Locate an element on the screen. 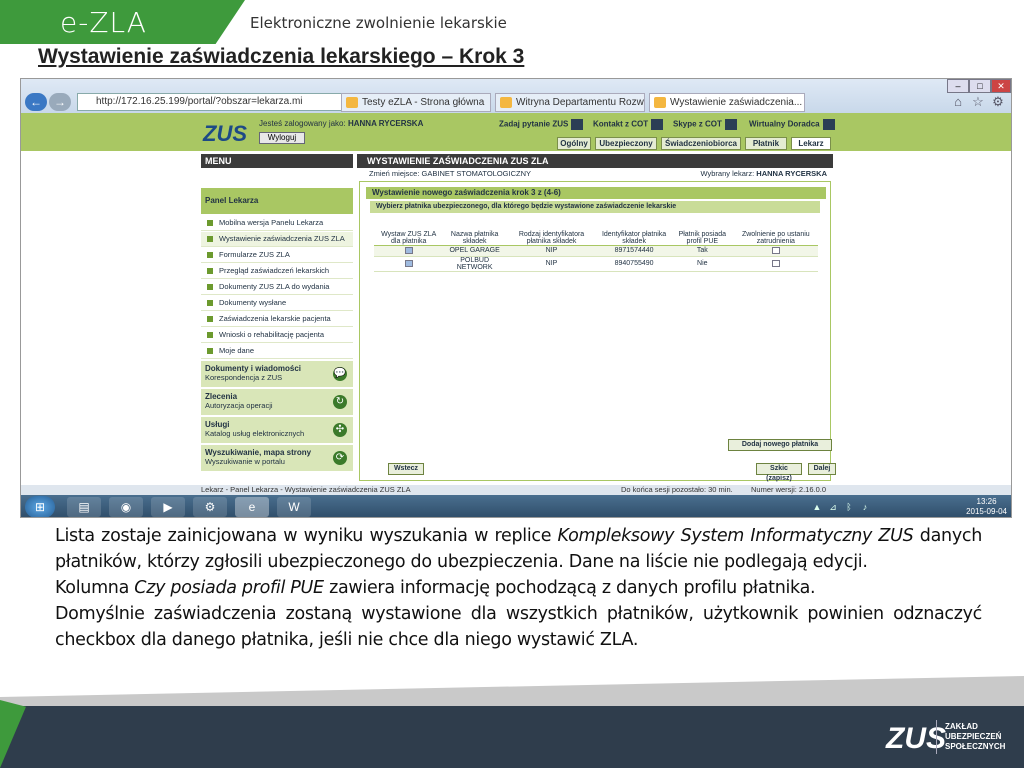 This screenshot has height=768, width=1024. sync-icon: ⟳ is located at coordinates (340, 458).